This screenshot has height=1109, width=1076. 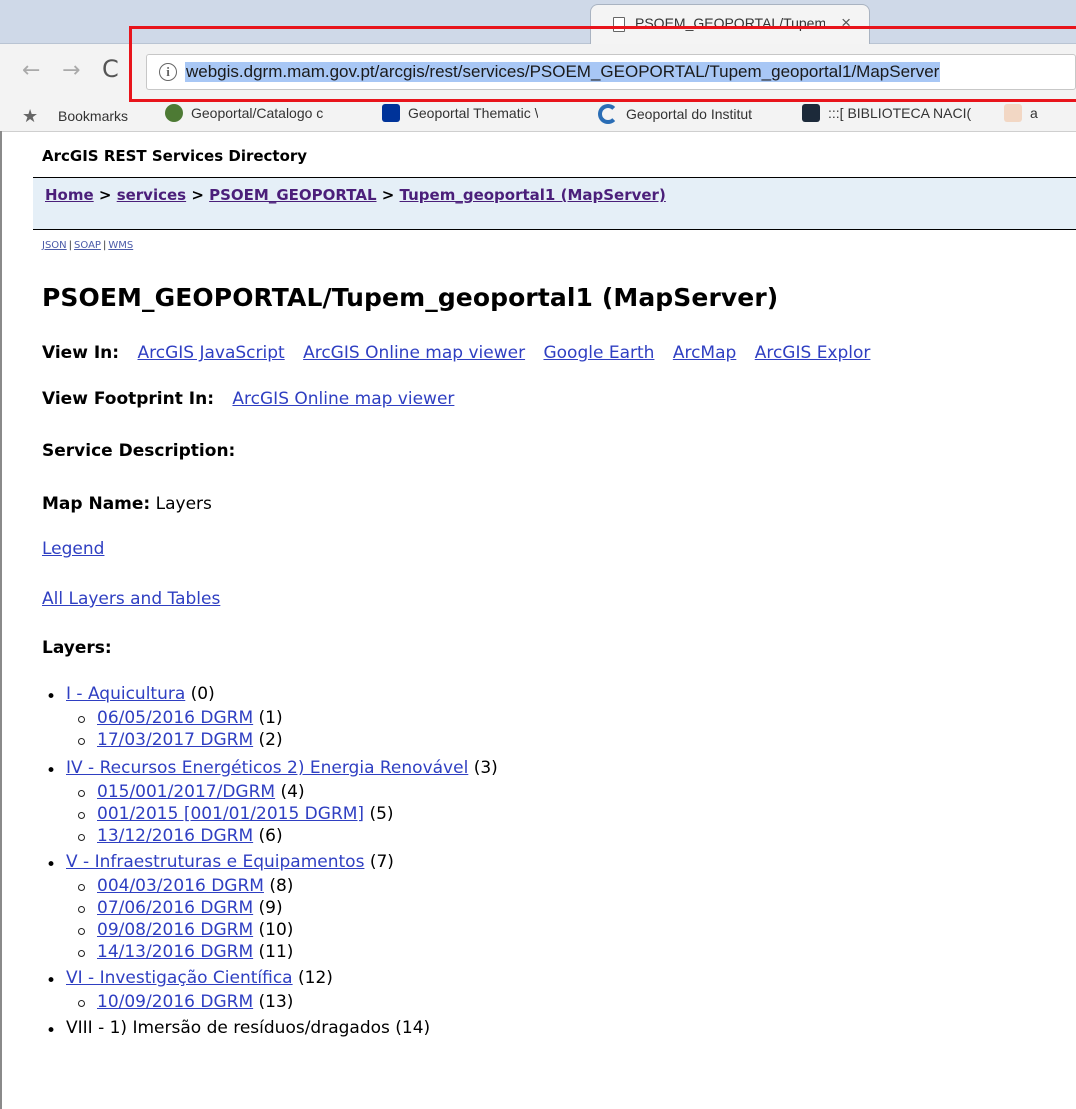 I want to click on crescent-logo-icon, so click(x=608, y=114).